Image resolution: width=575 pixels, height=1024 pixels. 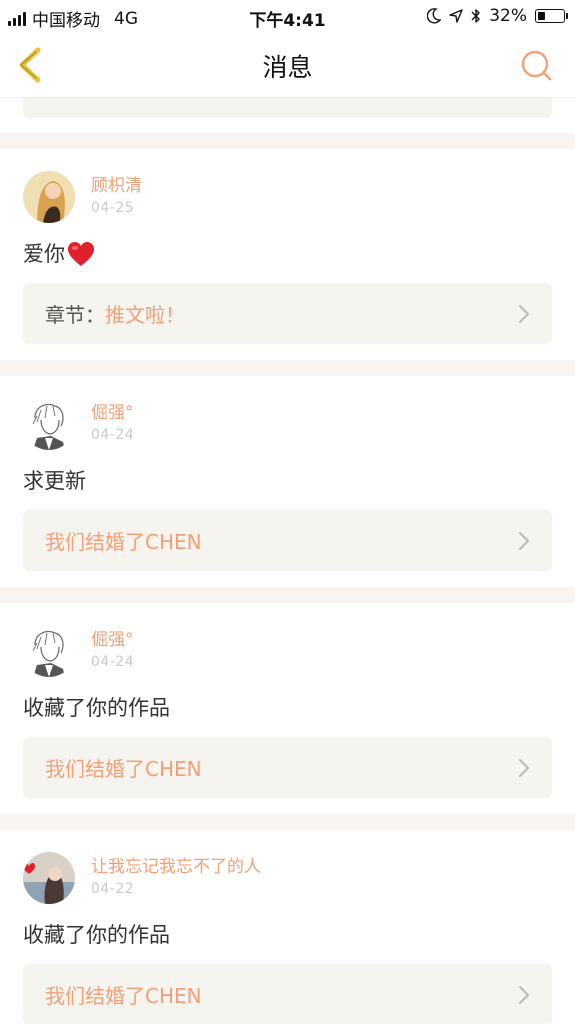 I want to click on chapter-link: 章节： 推文啦！, so click(x=287, y=313).